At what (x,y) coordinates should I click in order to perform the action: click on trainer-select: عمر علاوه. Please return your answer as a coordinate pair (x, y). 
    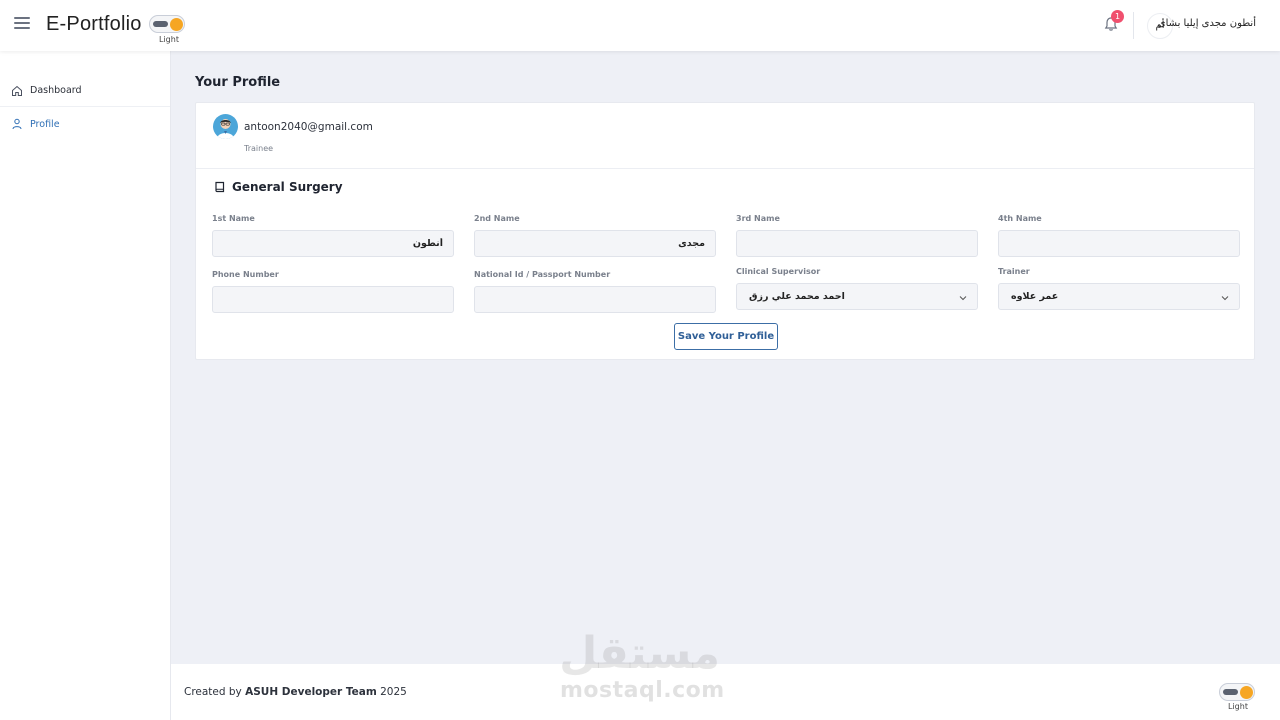
    Looking at the image, I should click on (1119, 296).